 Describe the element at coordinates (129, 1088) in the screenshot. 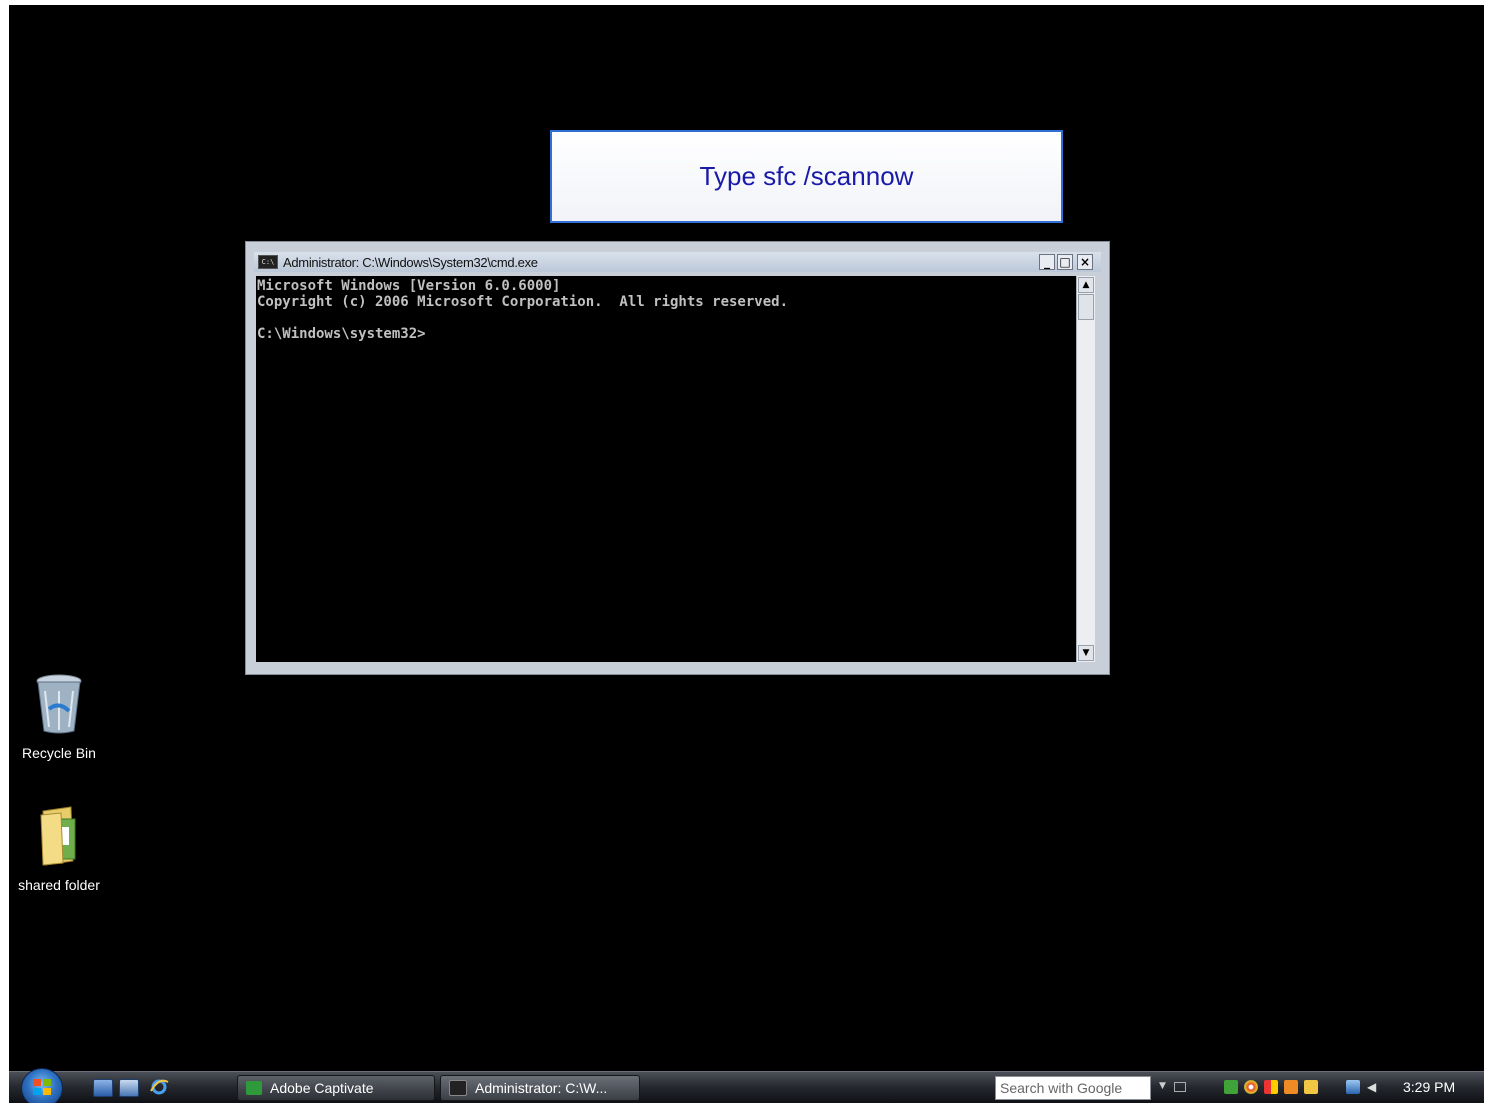

I see `switch-windows-icon` at that location.